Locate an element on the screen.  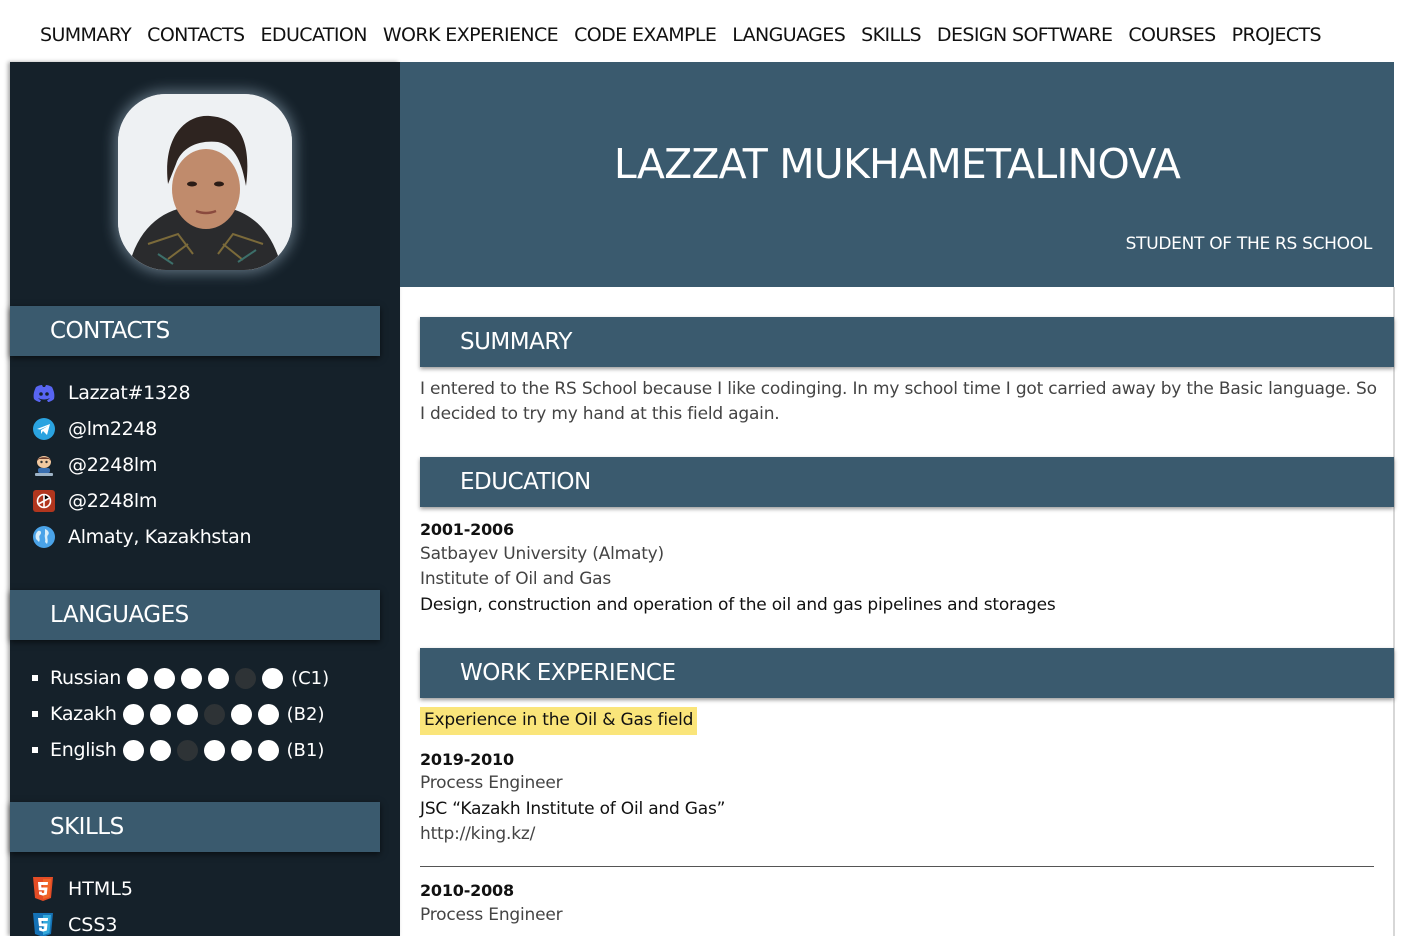
language-russian: Russian (C1) is located at coordinates (180, 678).